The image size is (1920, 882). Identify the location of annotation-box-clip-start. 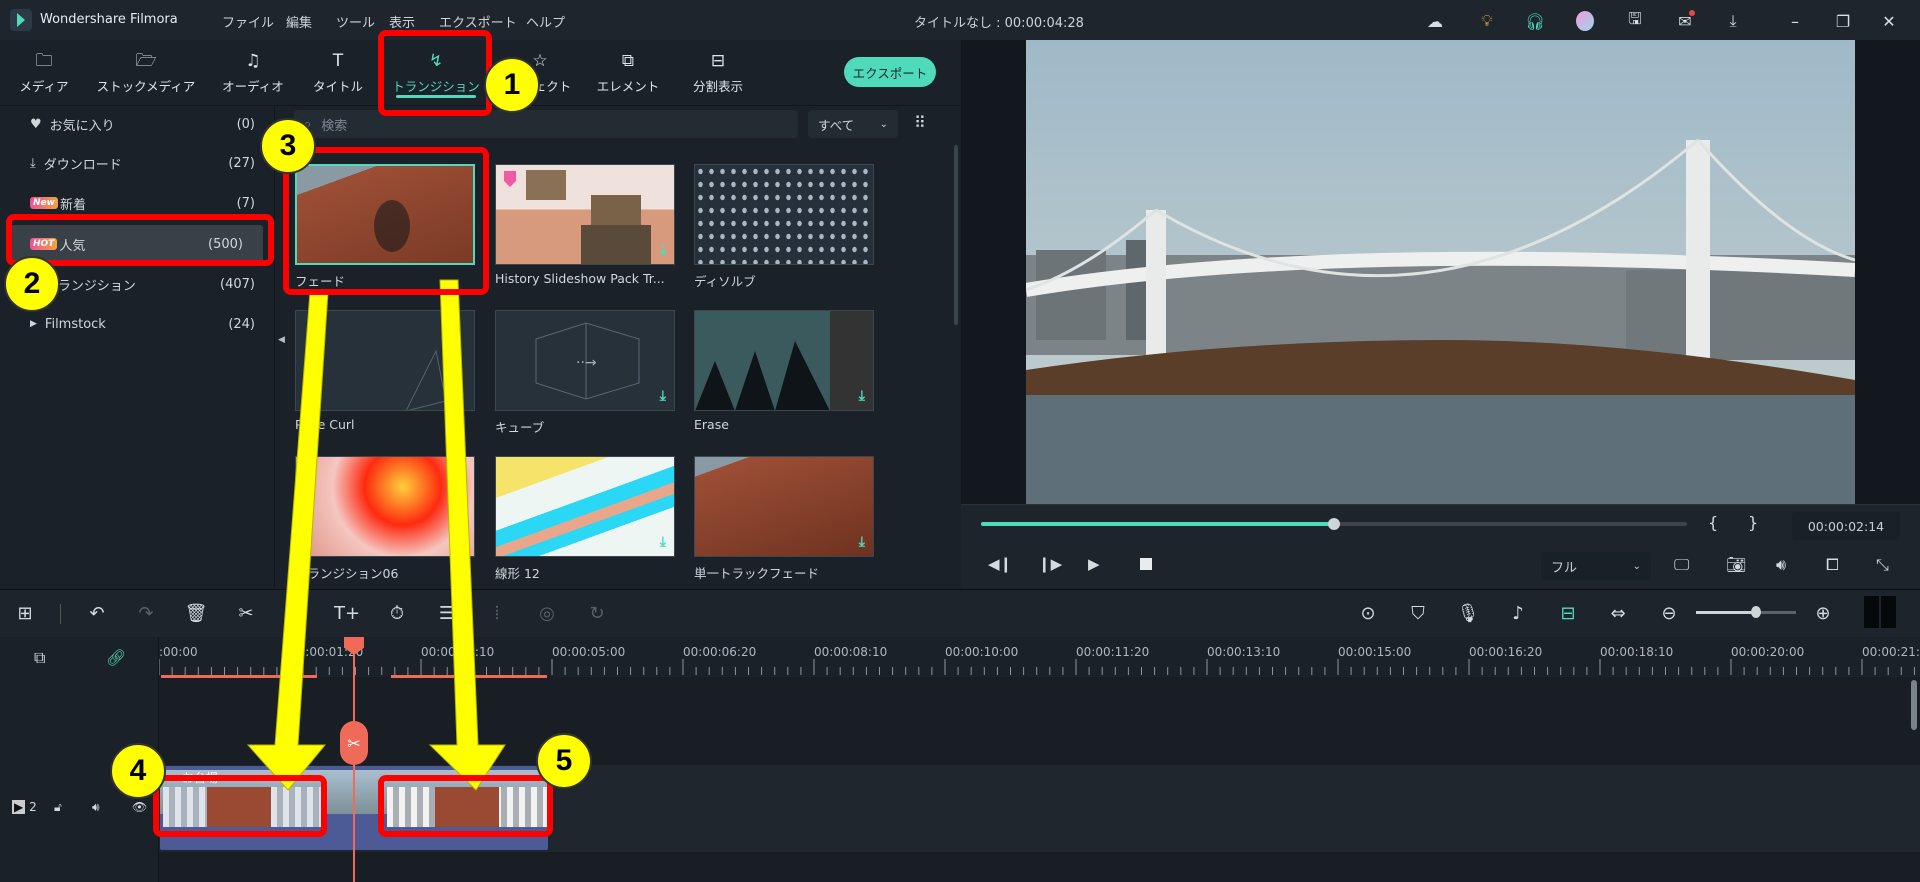
(240, 806).